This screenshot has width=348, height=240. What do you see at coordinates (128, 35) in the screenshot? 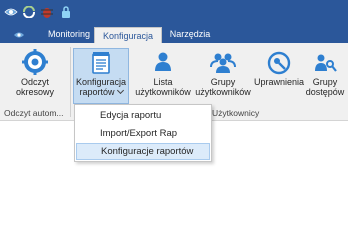
I see `tab-konfiguracja: Konfiguracja` at bounding box center [128, 35].